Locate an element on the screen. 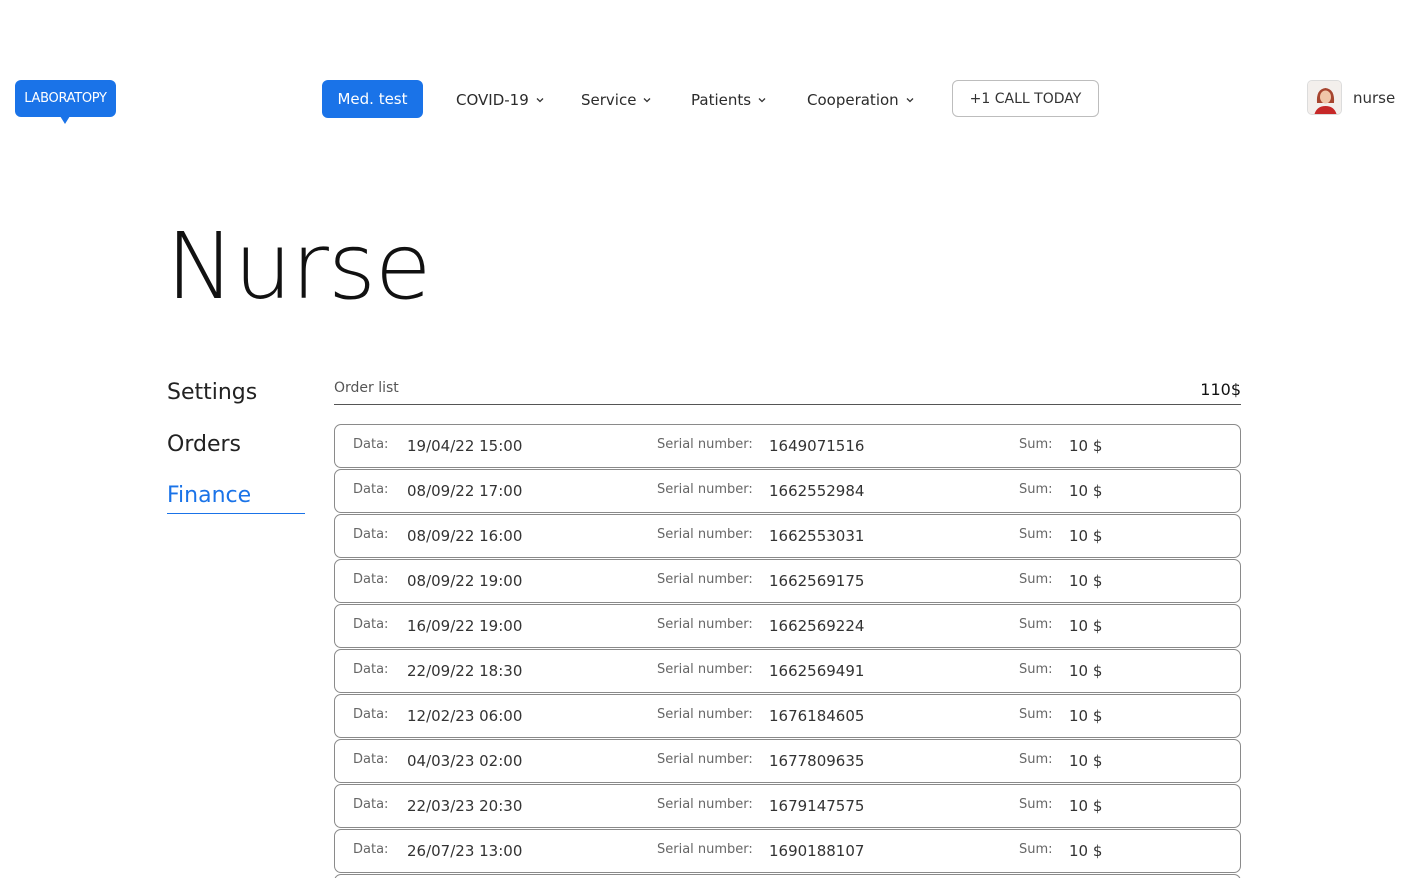 The width and height of the screenshot is (1405, 878). nav-item-covid: COVID-19 is located at coordinates (500, 100).